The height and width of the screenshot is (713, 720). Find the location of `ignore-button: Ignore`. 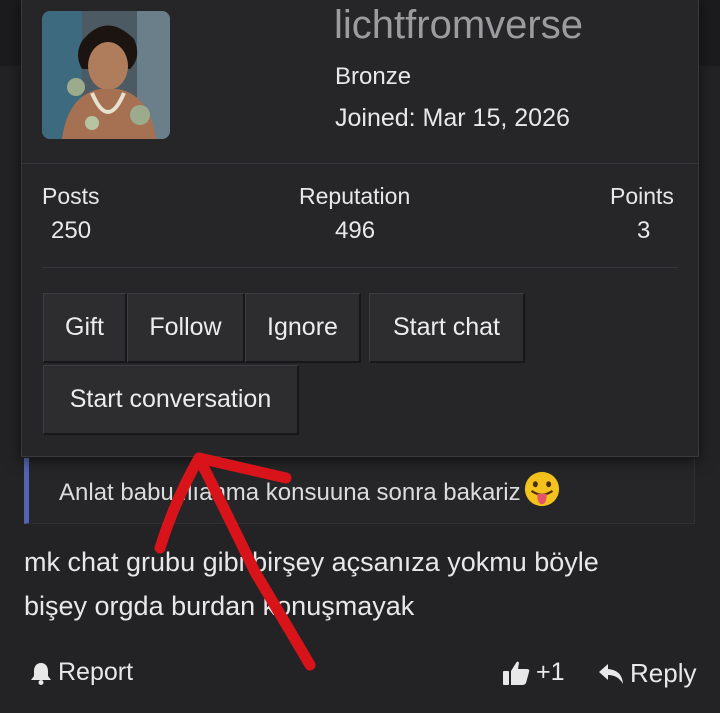

ignore-button: Ignore is located at coordinates (303, 328).